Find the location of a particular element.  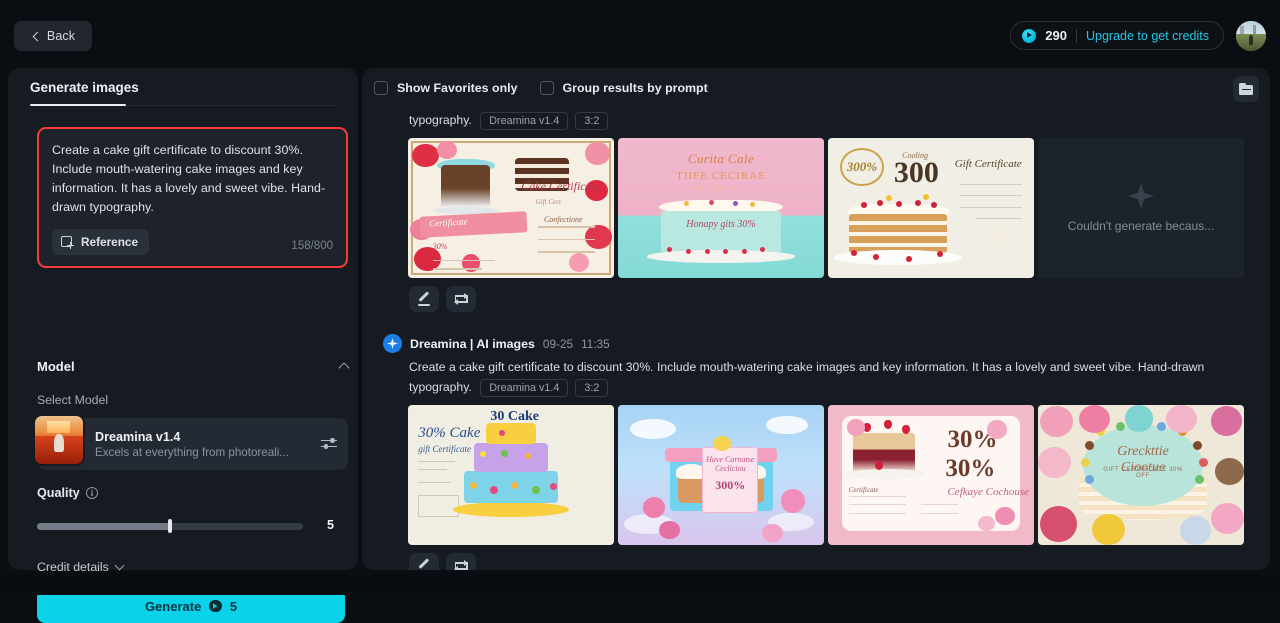

generate-label: Generate is located at coordinates (173, 606).